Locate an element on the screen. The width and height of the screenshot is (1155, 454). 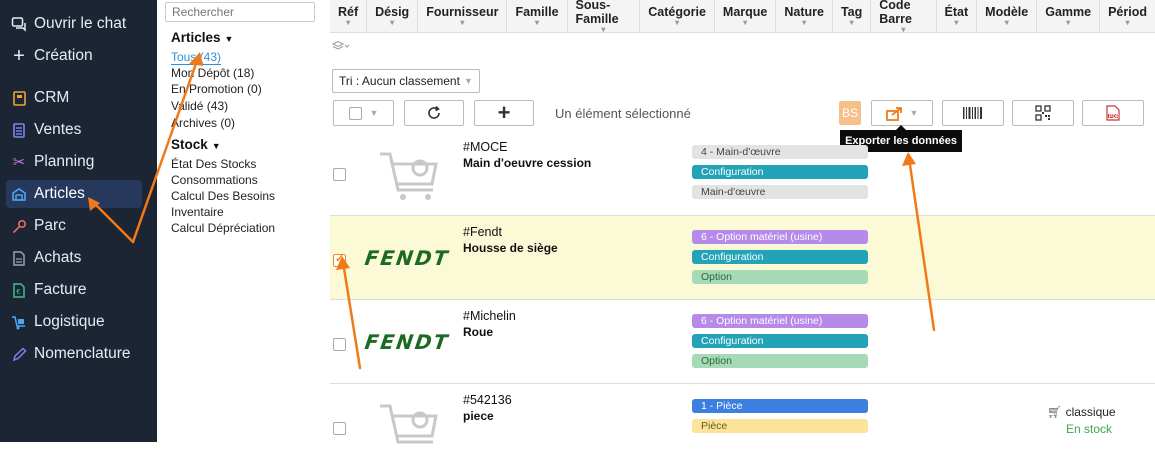
column-label: Périod is located at coordinates (1127, 12).